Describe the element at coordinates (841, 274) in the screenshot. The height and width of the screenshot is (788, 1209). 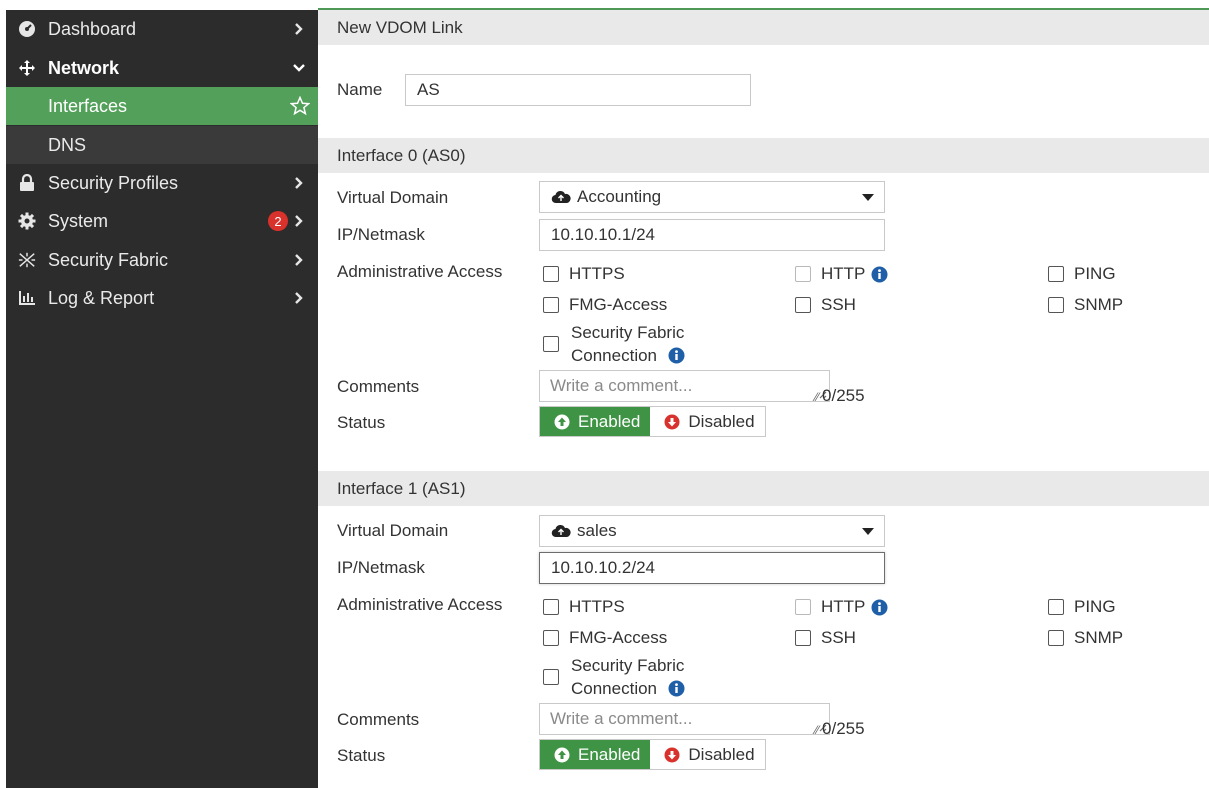
I see `interface-0-http-checkbox: HTTP` at that location.